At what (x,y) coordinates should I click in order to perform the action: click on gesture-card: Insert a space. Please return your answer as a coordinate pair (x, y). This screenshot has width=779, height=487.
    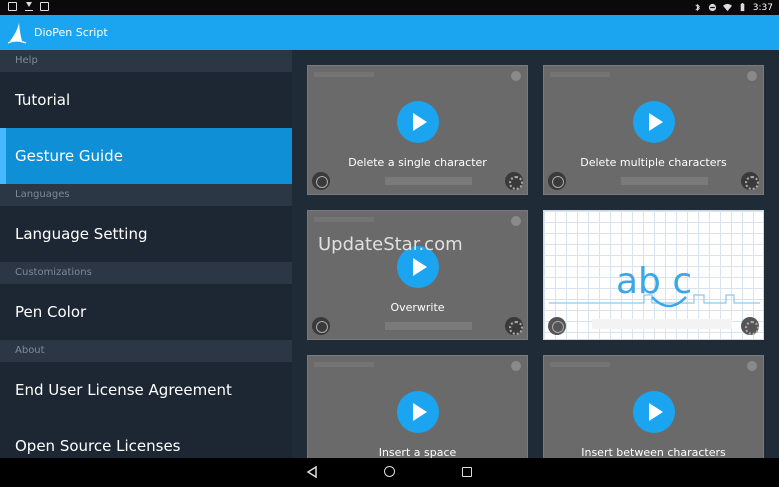
    Looking at the image, I should click on (417, 406).